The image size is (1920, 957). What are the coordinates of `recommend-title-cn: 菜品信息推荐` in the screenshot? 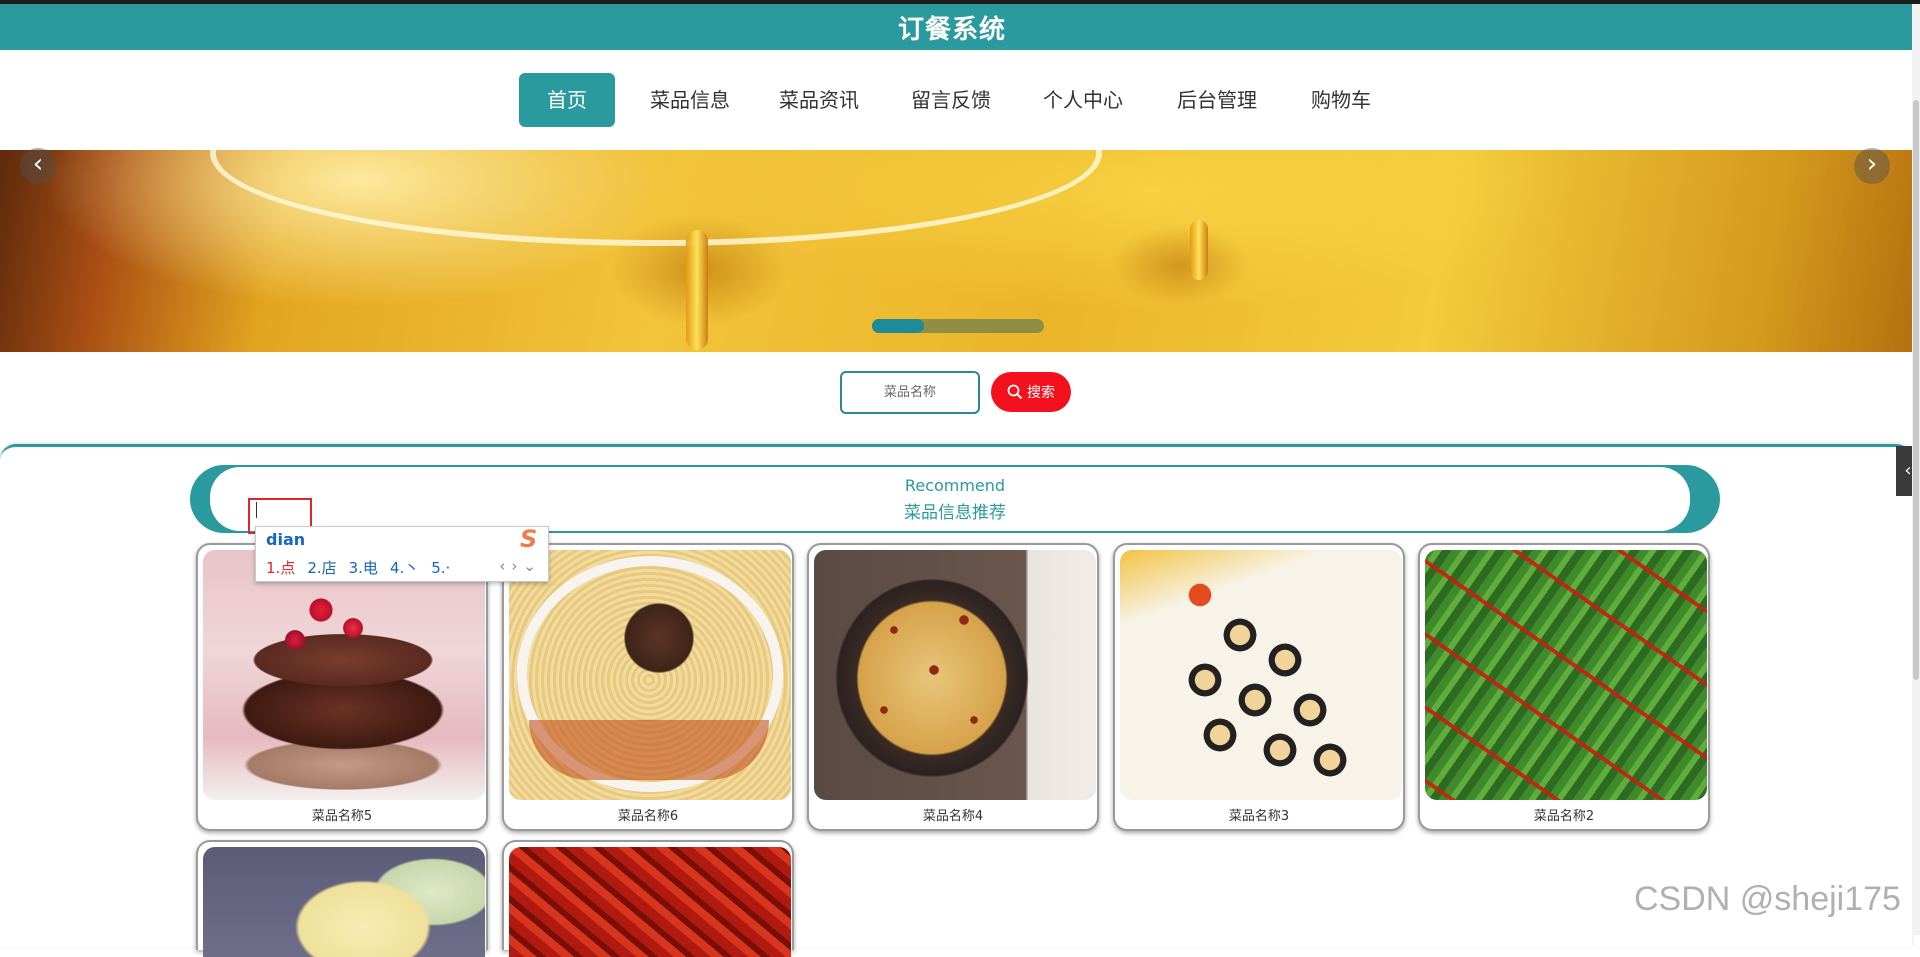 It's located at (955, 513).